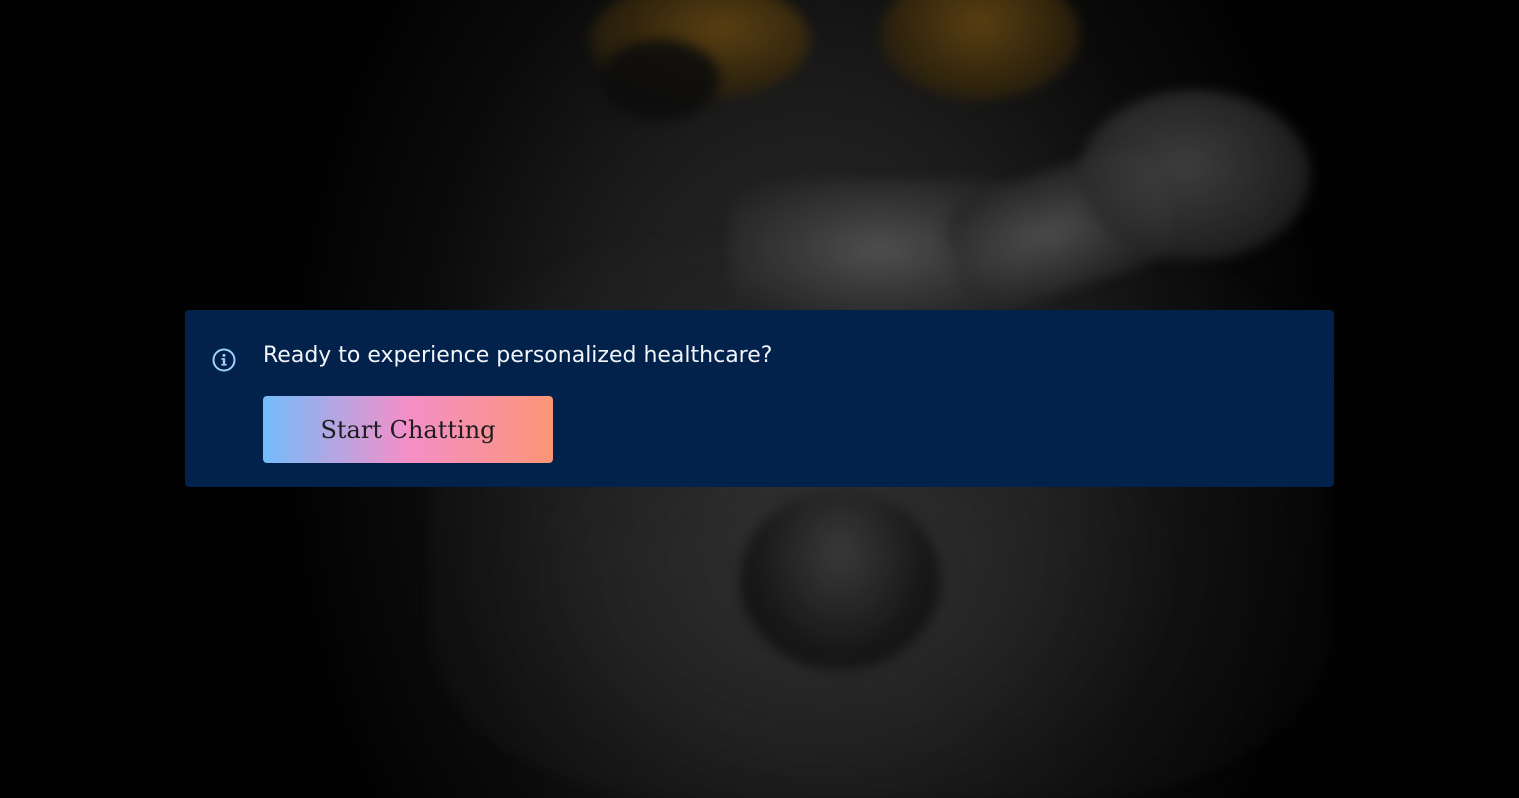 The width and height of the screenshot is (1519, 798). I want to click on start-chatting-button: Start Chatting, so click(408, 429).